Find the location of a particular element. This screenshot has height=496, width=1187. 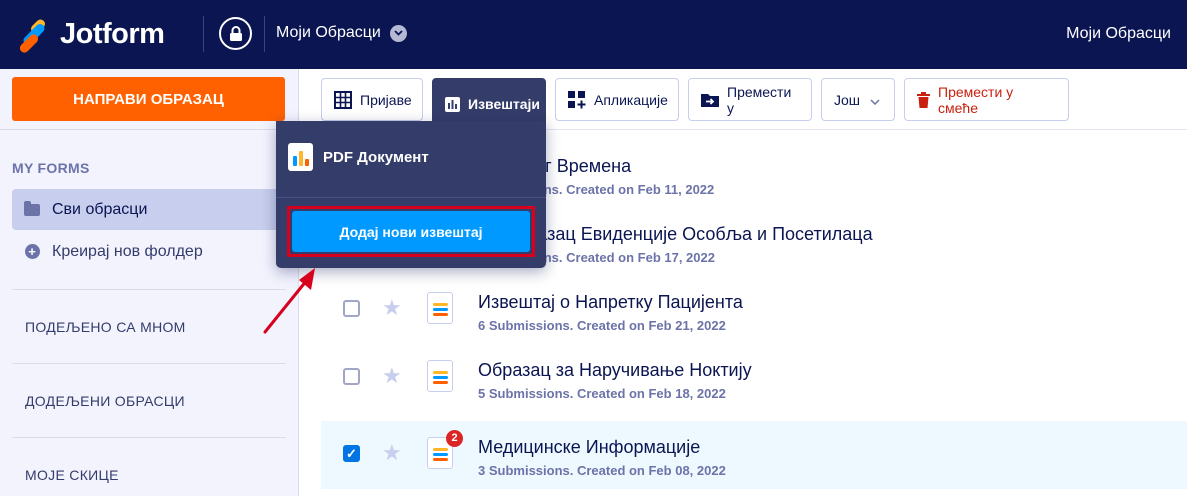

form-meta: 3 Submissions. Created on Feb 08, 2022 is located at coordinates (602, 470).